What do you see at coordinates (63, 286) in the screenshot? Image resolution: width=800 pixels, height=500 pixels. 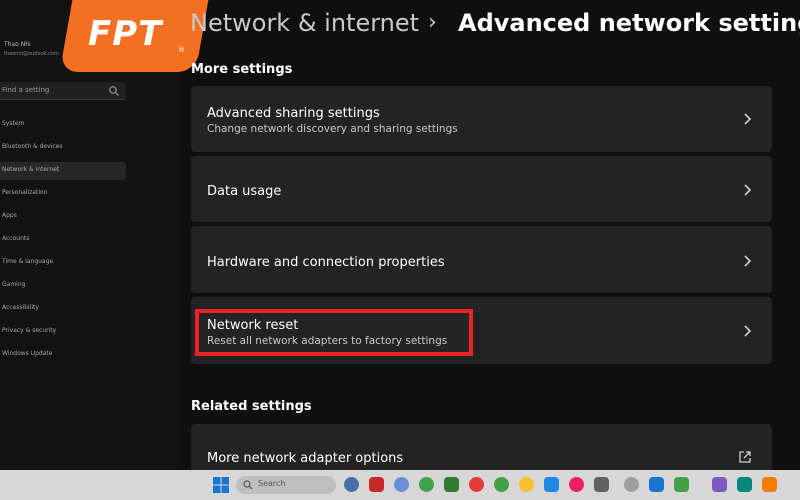 I see `sidebar-item-gaming: Gaming` at bounding box center [63, 286].